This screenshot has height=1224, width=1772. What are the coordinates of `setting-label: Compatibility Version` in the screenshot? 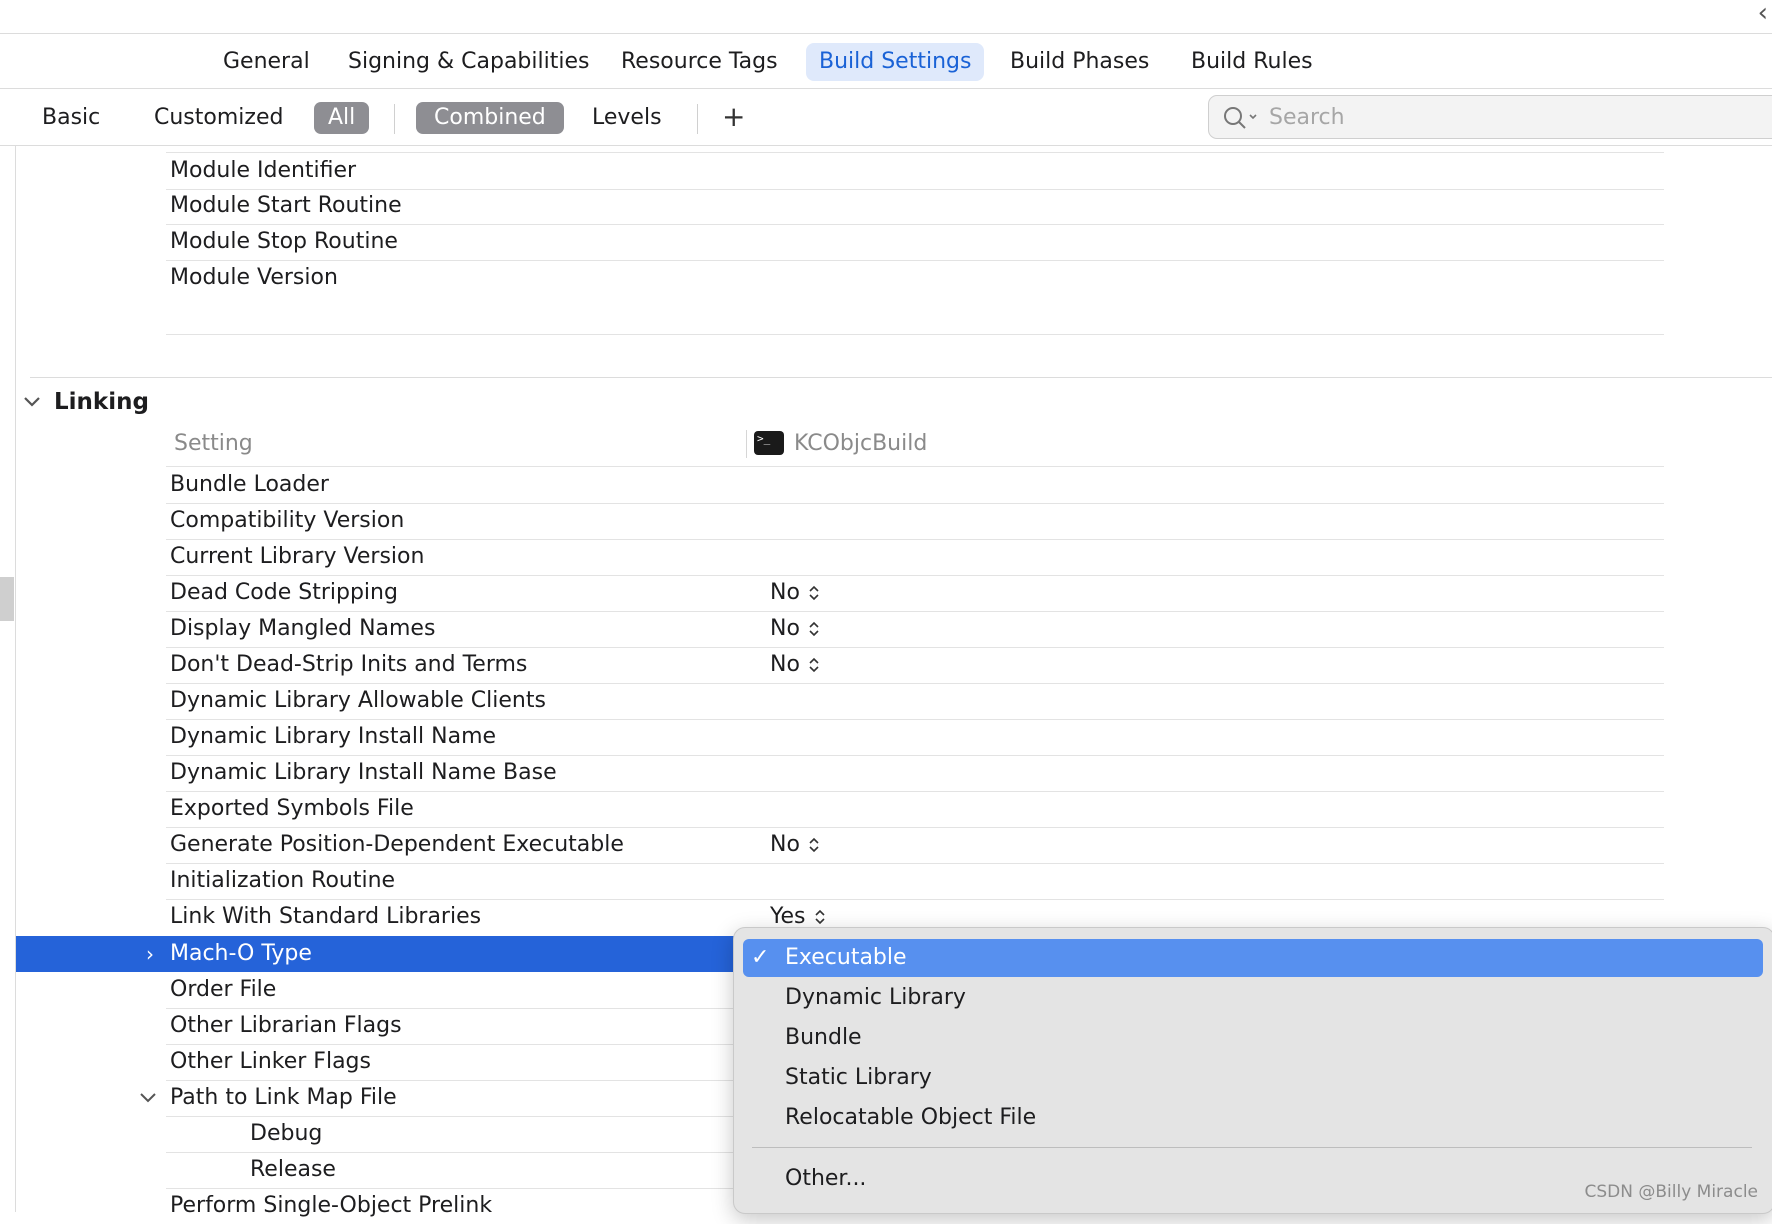 It's located at (287, 520).